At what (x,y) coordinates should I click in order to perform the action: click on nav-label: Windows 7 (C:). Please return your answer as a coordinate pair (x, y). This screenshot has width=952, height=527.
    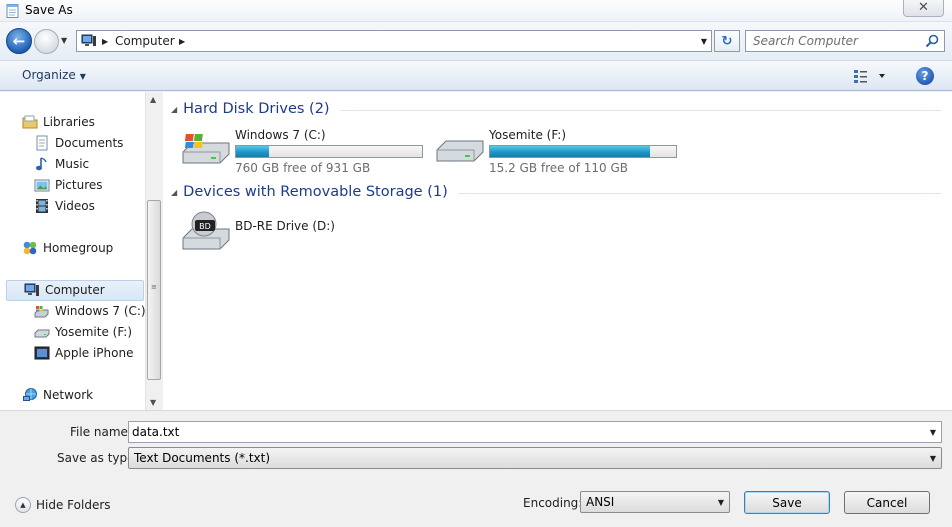
    Looking at the image, I should click on (100, 311).